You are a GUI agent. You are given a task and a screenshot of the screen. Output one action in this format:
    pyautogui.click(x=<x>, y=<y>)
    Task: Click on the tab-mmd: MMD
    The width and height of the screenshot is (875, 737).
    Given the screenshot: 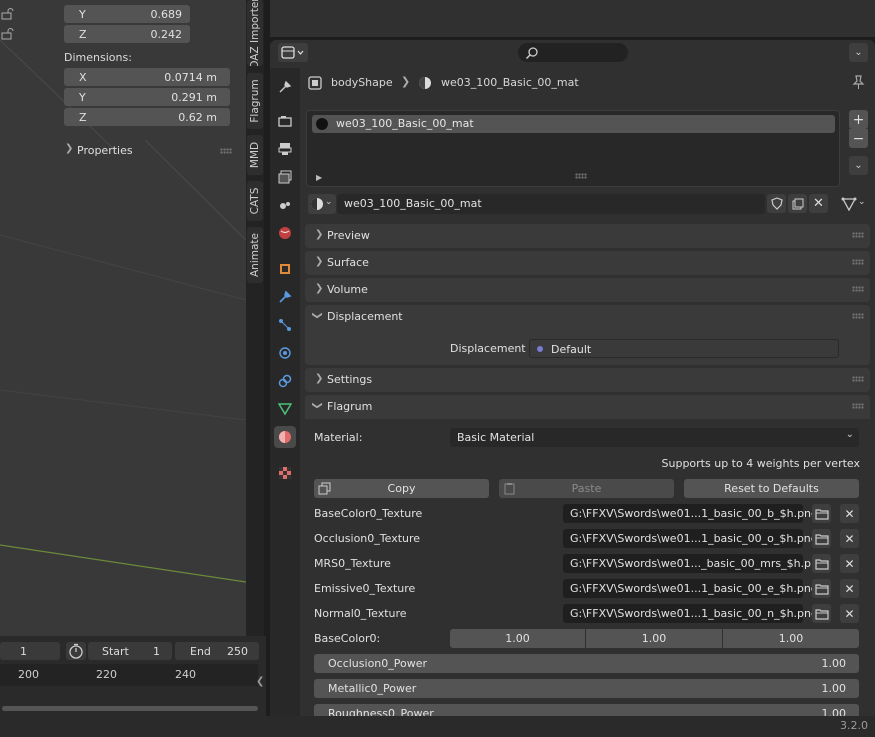 What is the action you would take?
    pyautogui.click(x=255, y=155)
    